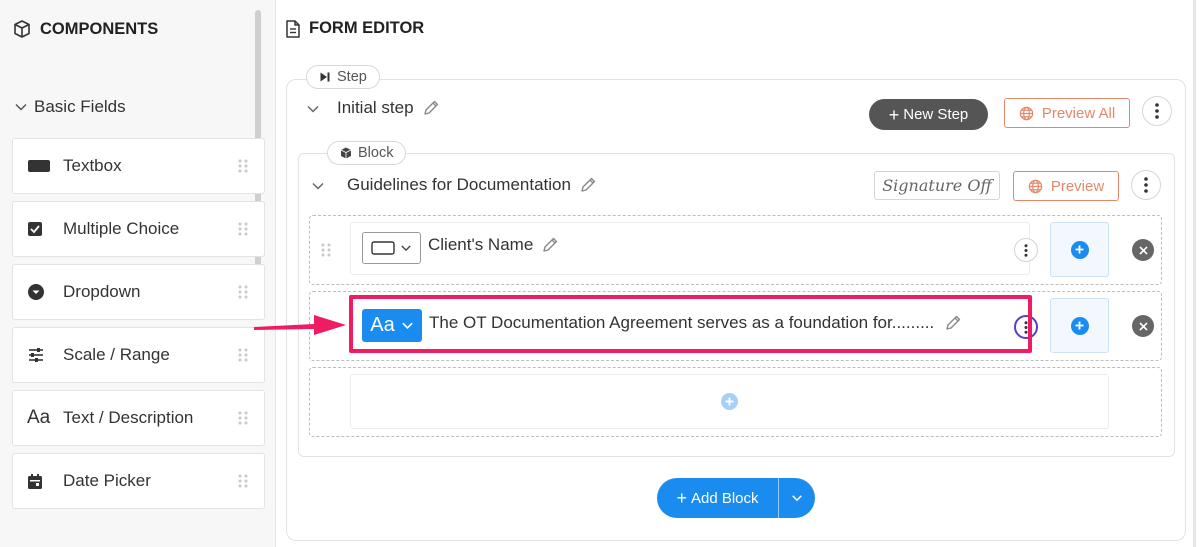  What do you see at coordinates (724, 498) in the screenshot?
I see `add-block-label: Add Block` at bounding box center [724, 498].